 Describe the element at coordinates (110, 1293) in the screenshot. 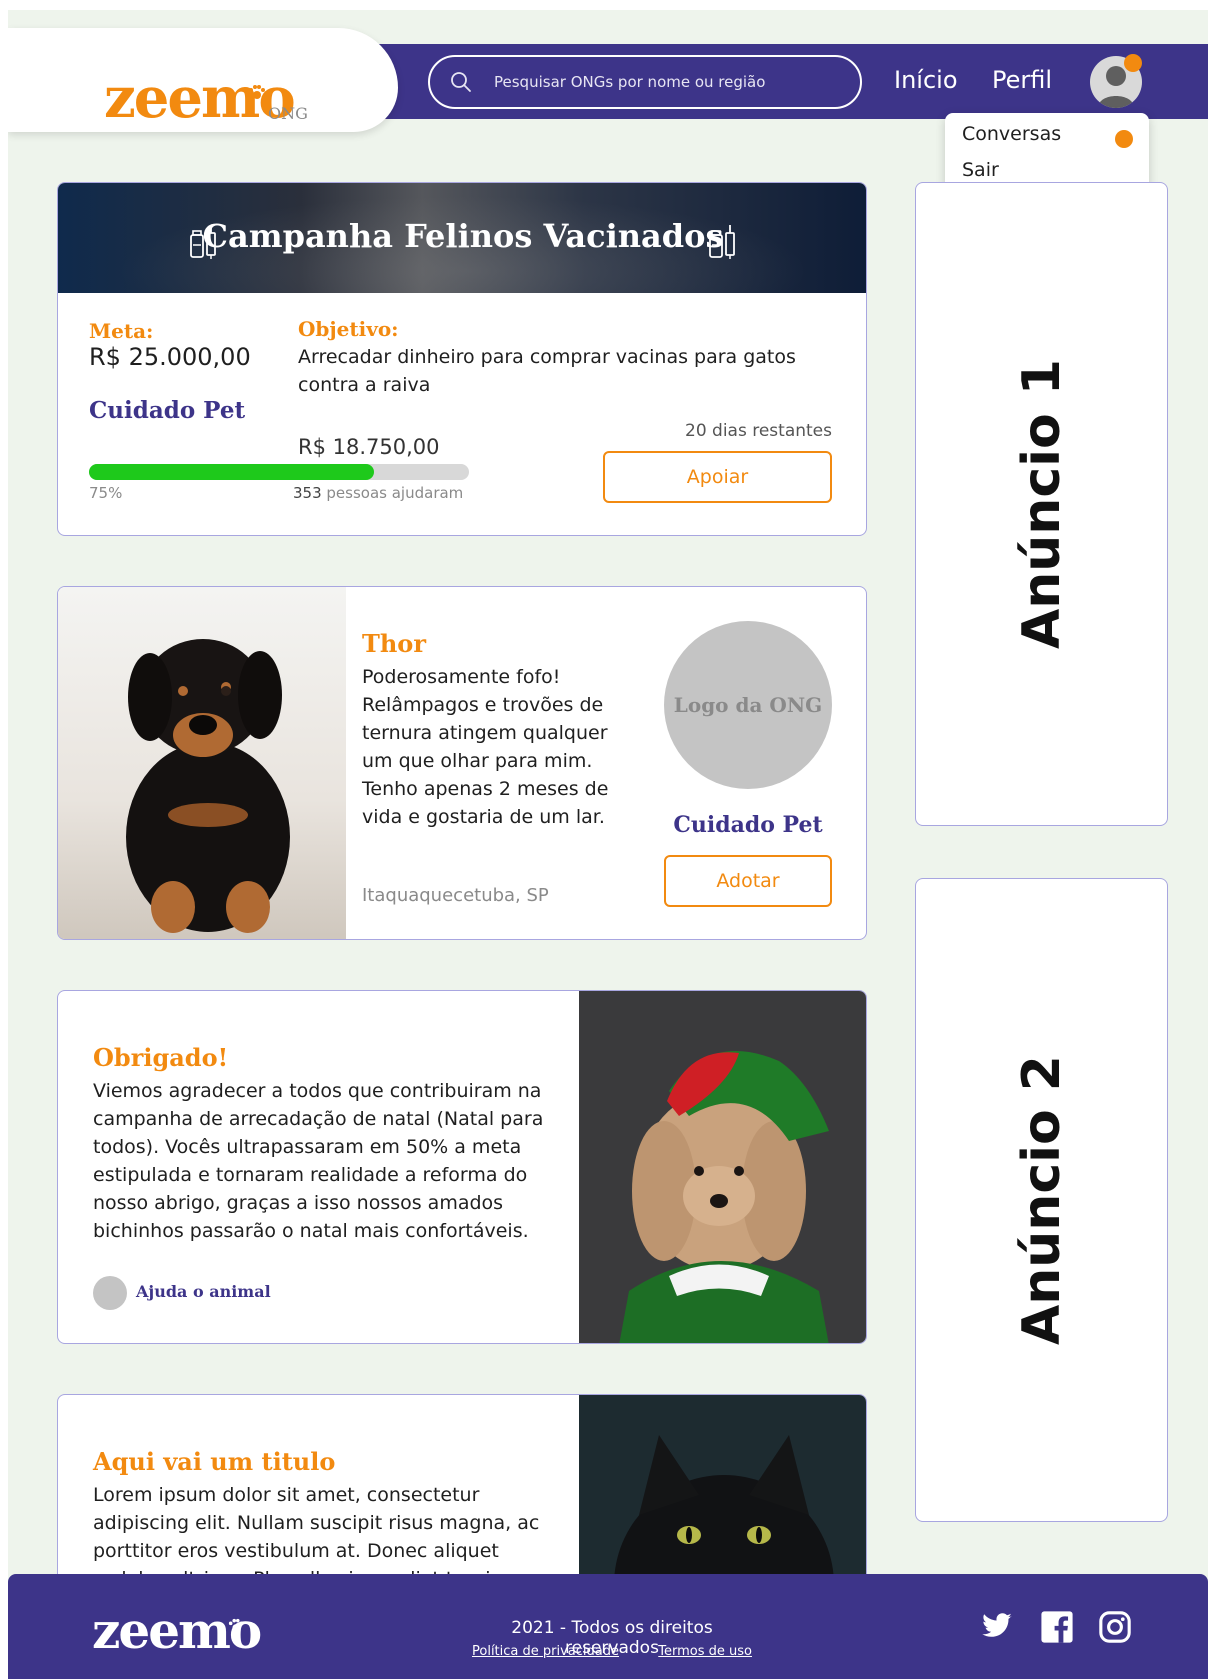

I see `author-avatar` at that location.